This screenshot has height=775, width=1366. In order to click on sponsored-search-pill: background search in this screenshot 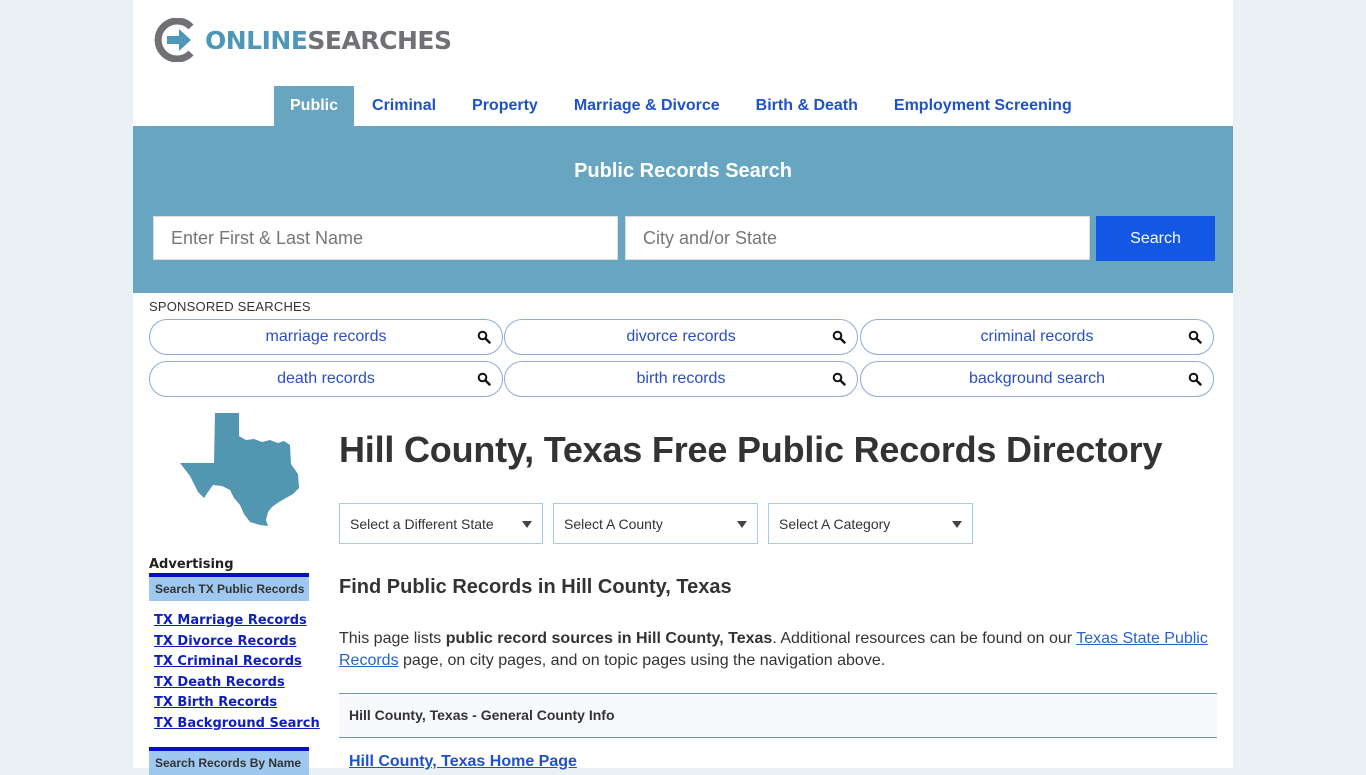, I will do `click(1037, 379)`.